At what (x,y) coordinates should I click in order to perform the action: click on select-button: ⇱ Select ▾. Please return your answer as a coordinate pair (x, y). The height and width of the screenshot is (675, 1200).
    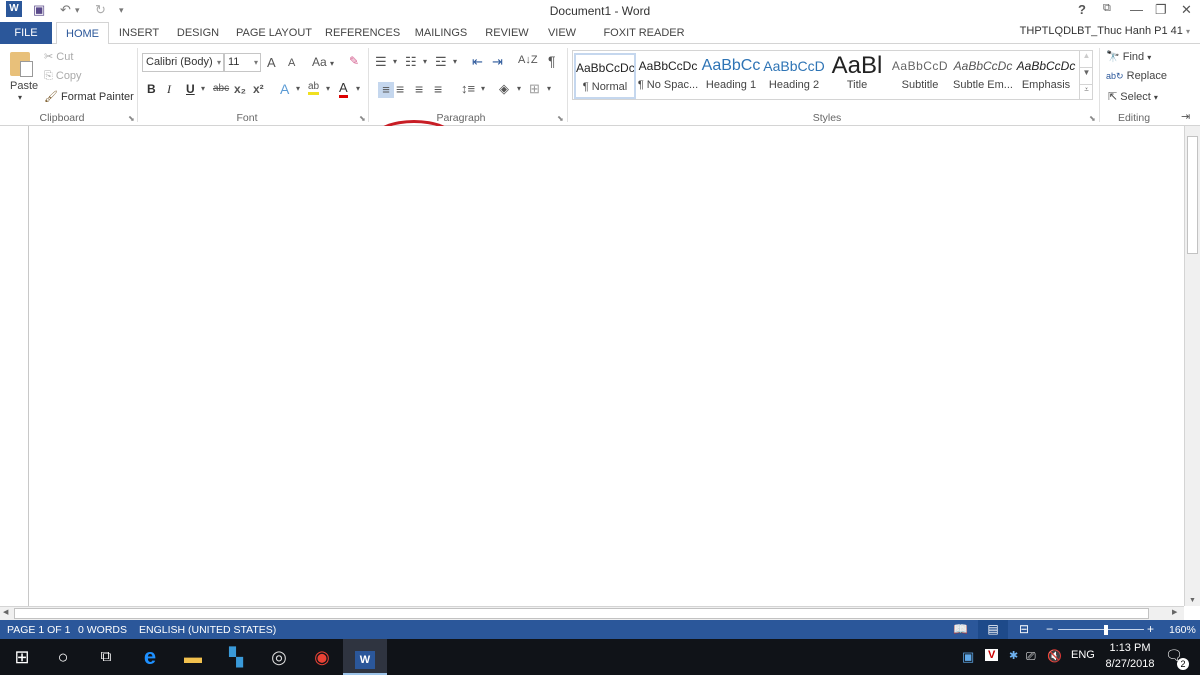
    Looking at the image, I should click on (1133, 96).